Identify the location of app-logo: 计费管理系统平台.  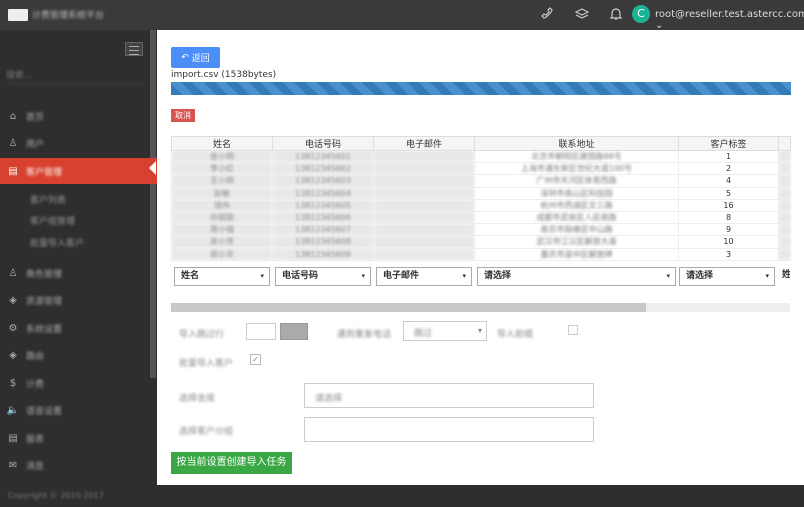
(56, 14).